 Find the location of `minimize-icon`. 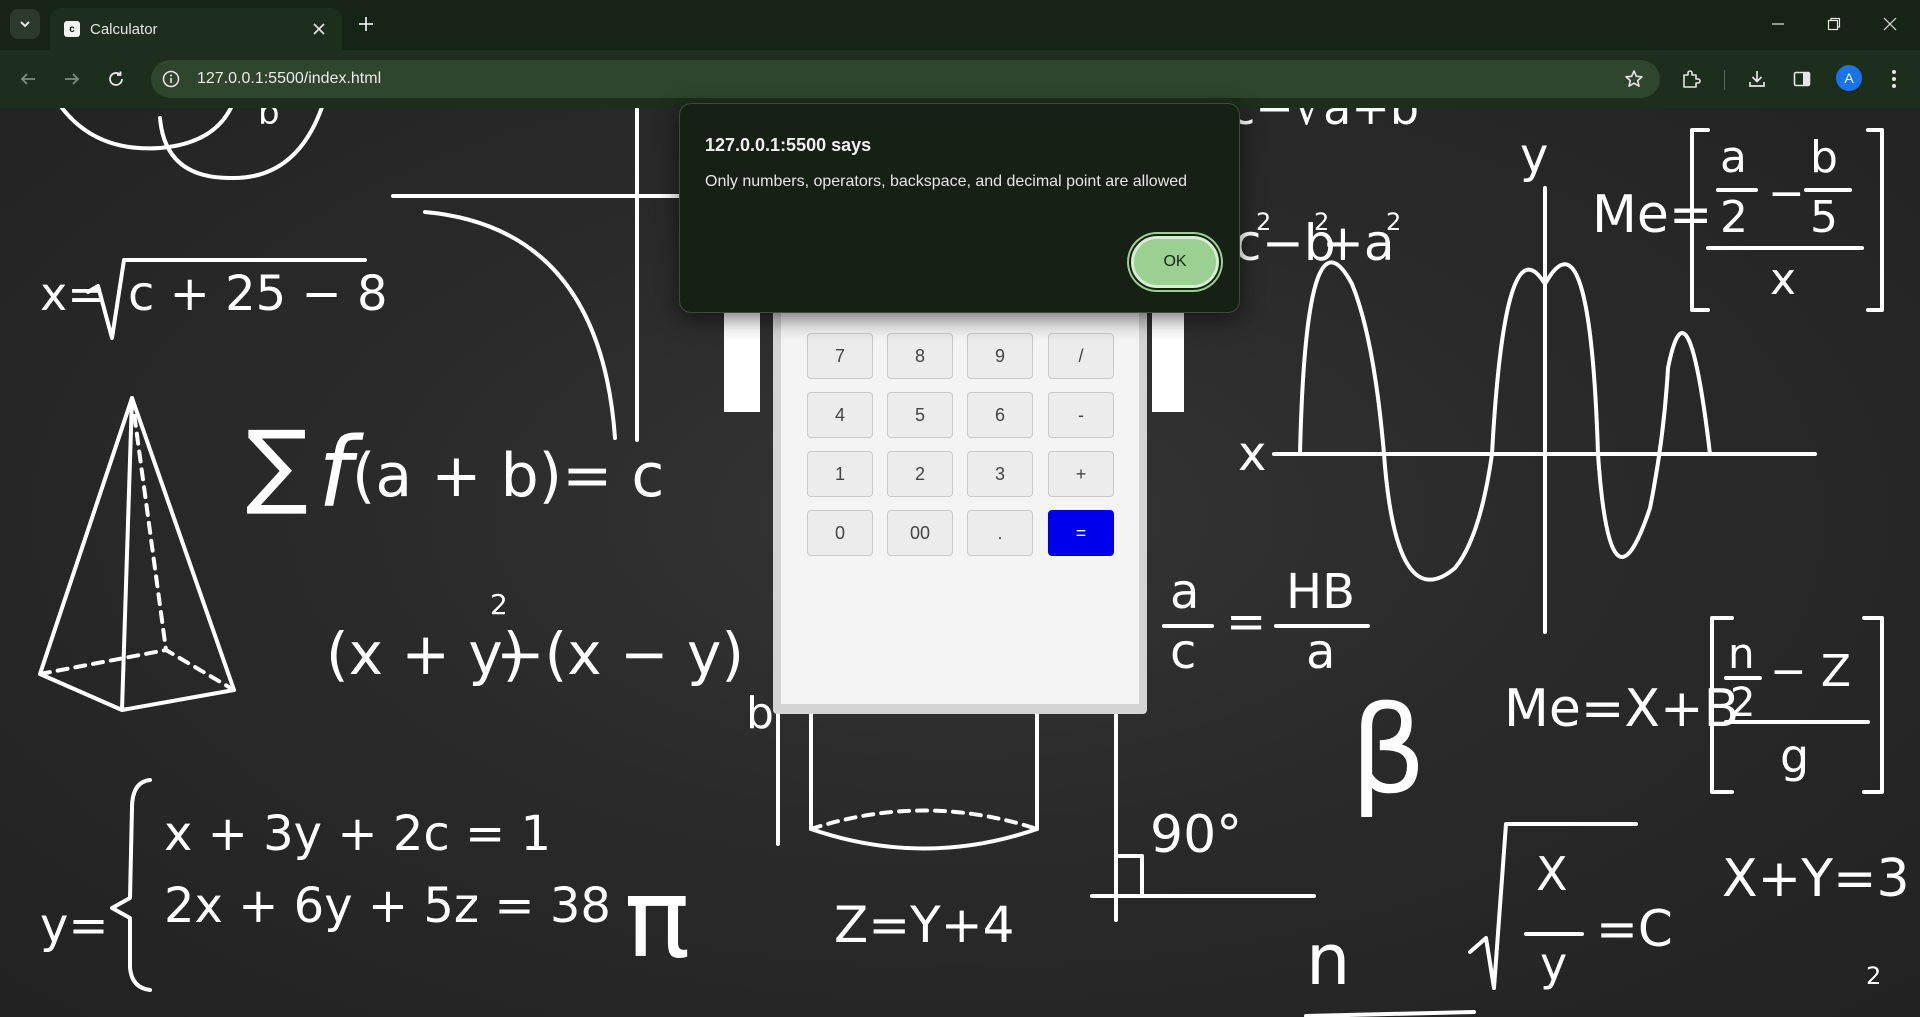

minimize-icon is located at coordinates (1778, 24).